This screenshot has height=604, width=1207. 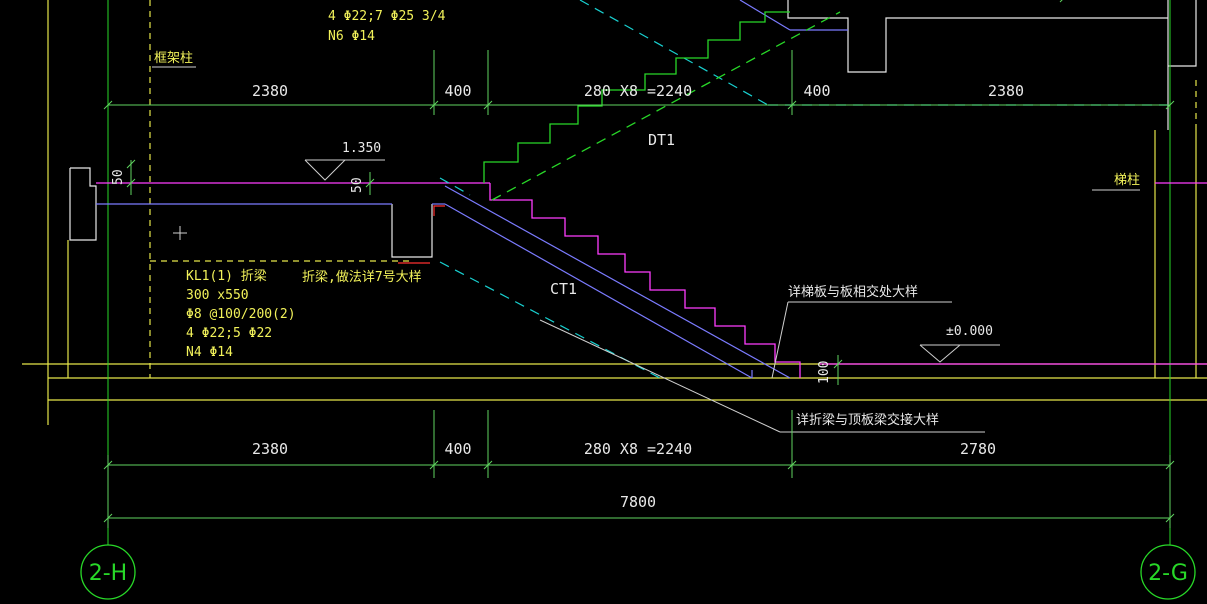 I want to click on label-dt1: DT1, so click(x=661, y=140).